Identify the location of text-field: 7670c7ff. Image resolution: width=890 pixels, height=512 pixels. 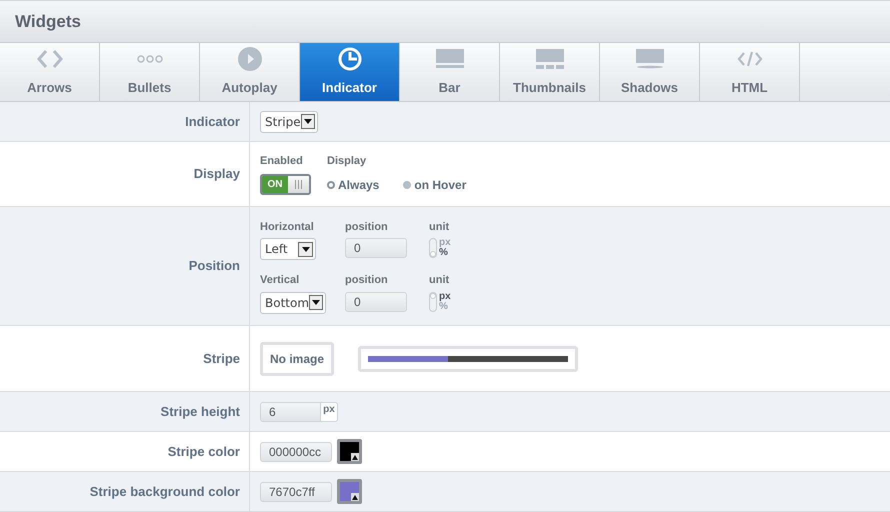
(296, 492).